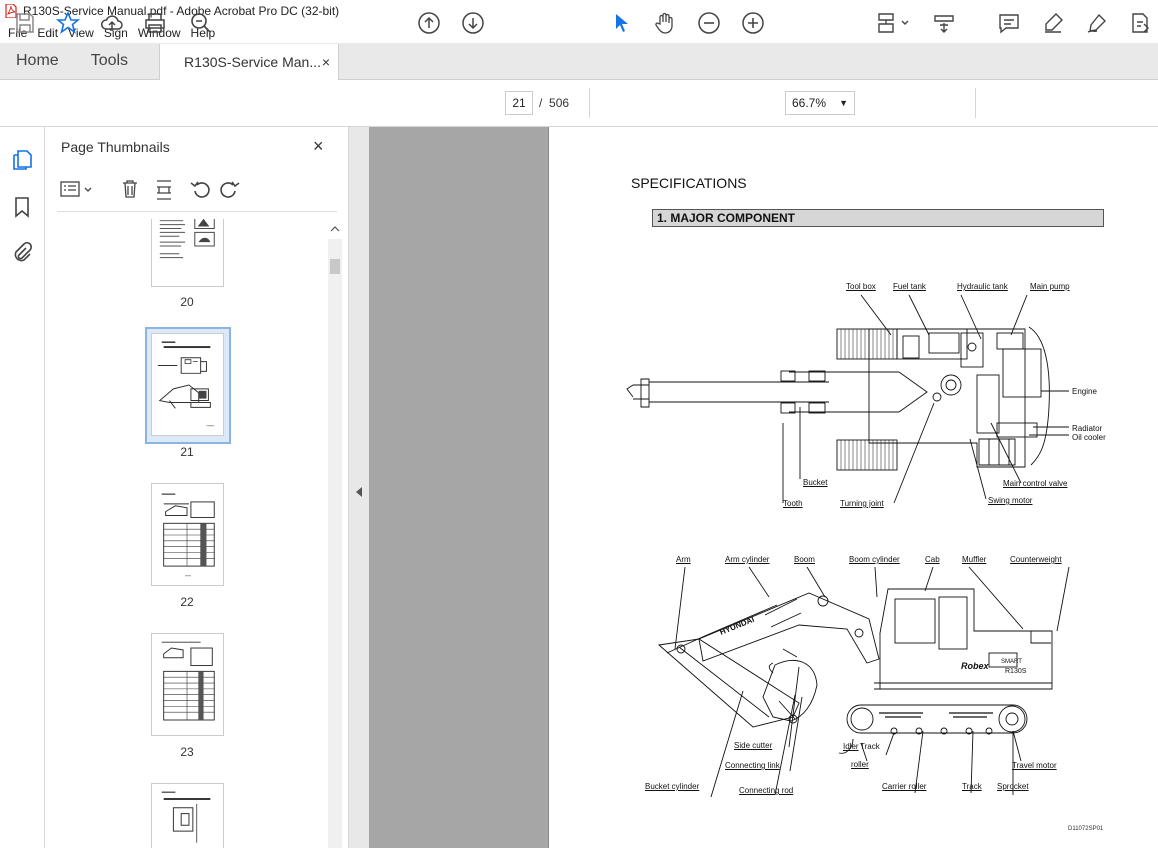 Image resolution: width=1158 pixels, height=853 pixels. Describe the element at coordinates (519, 103) in the screenshot. I see `page-number-input: 21` at that location.